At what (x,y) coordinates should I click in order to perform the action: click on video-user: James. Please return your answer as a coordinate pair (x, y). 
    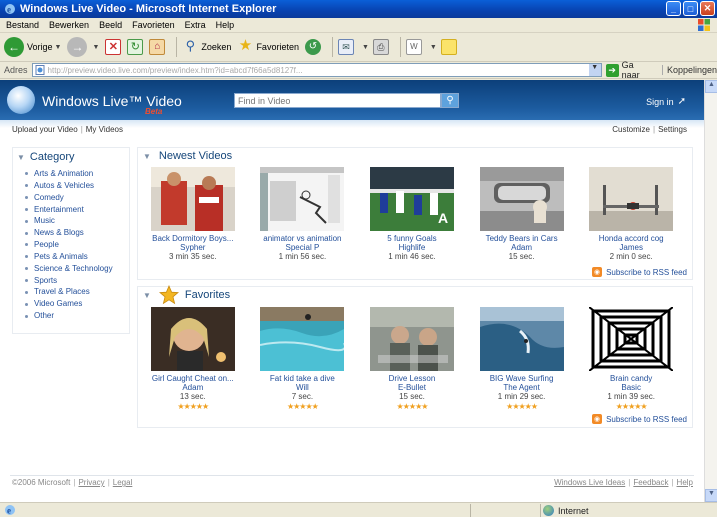
    Looking at the image, I should click on (631, 247).